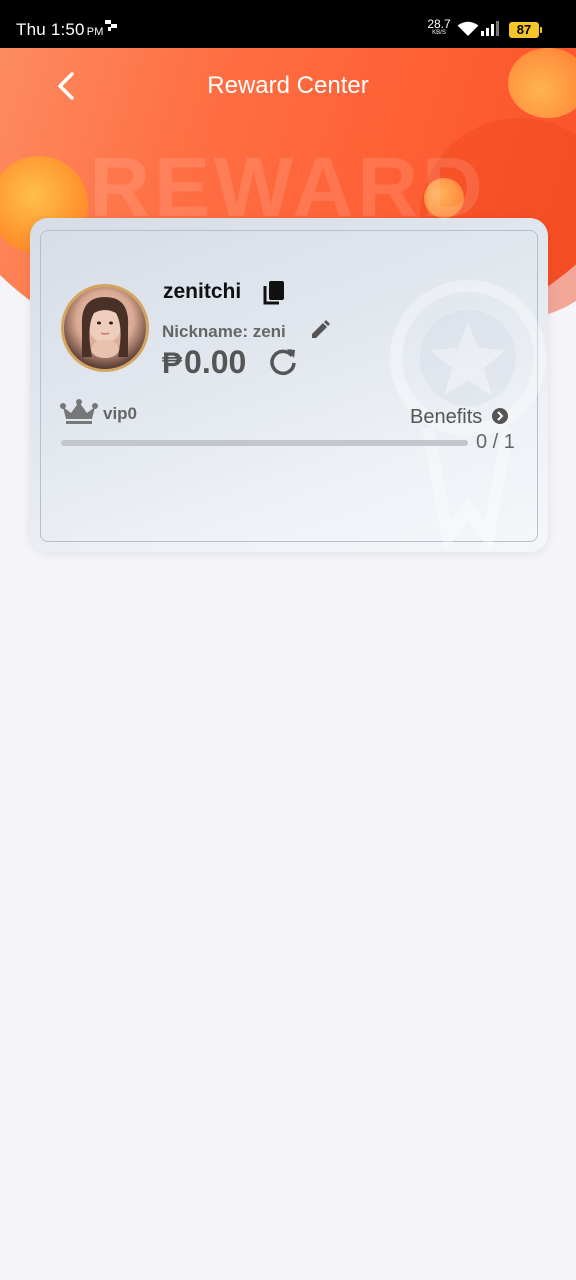 The height and width of the screenshot is (1280, 576). I want to click on balance: ₱0.00, so click(204, 362).